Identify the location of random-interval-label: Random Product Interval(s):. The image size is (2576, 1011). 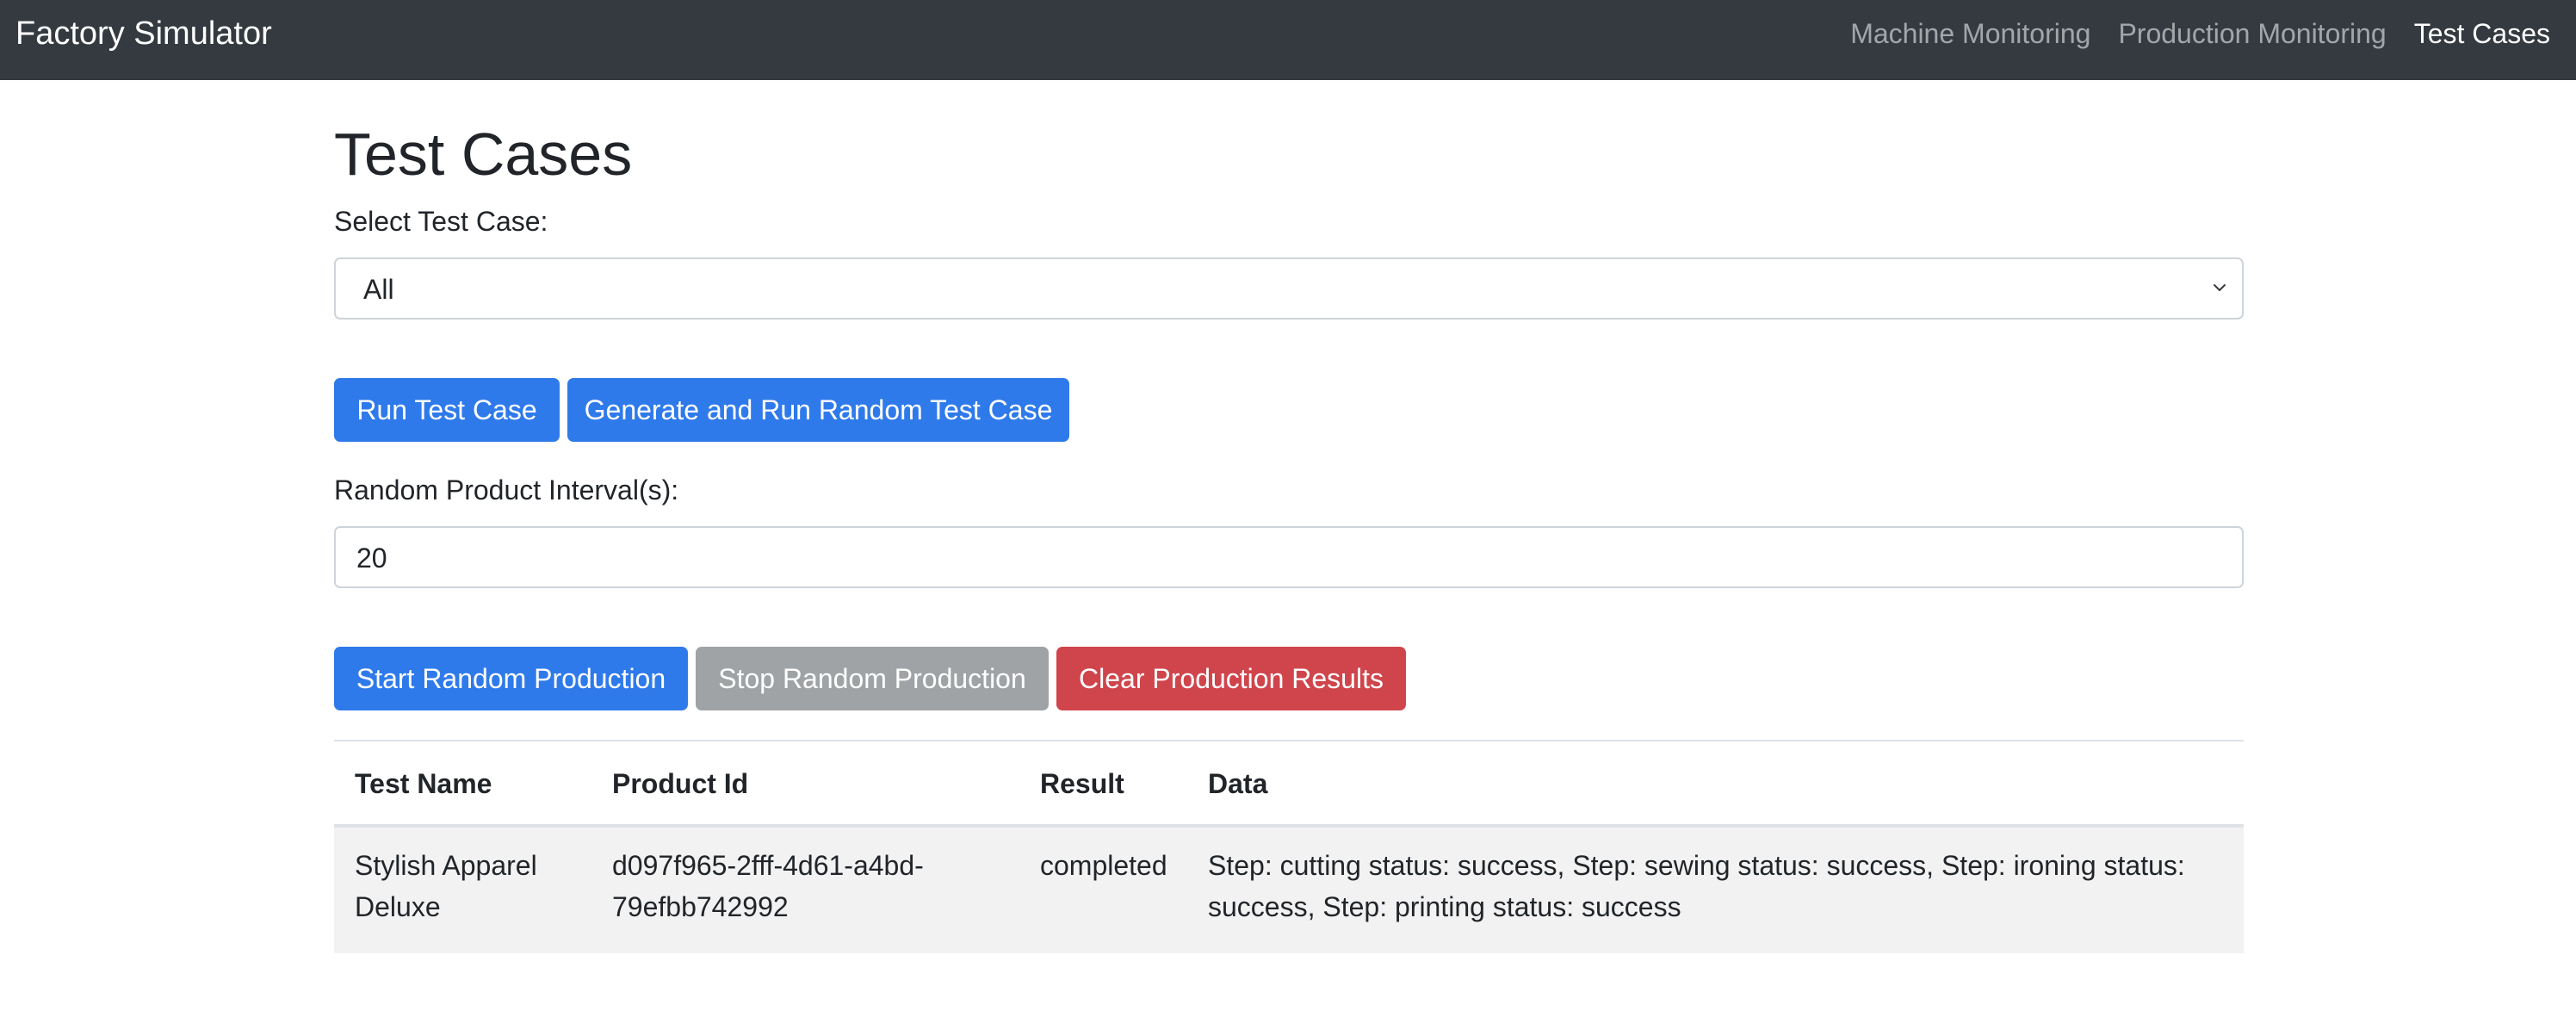
(506, 489).